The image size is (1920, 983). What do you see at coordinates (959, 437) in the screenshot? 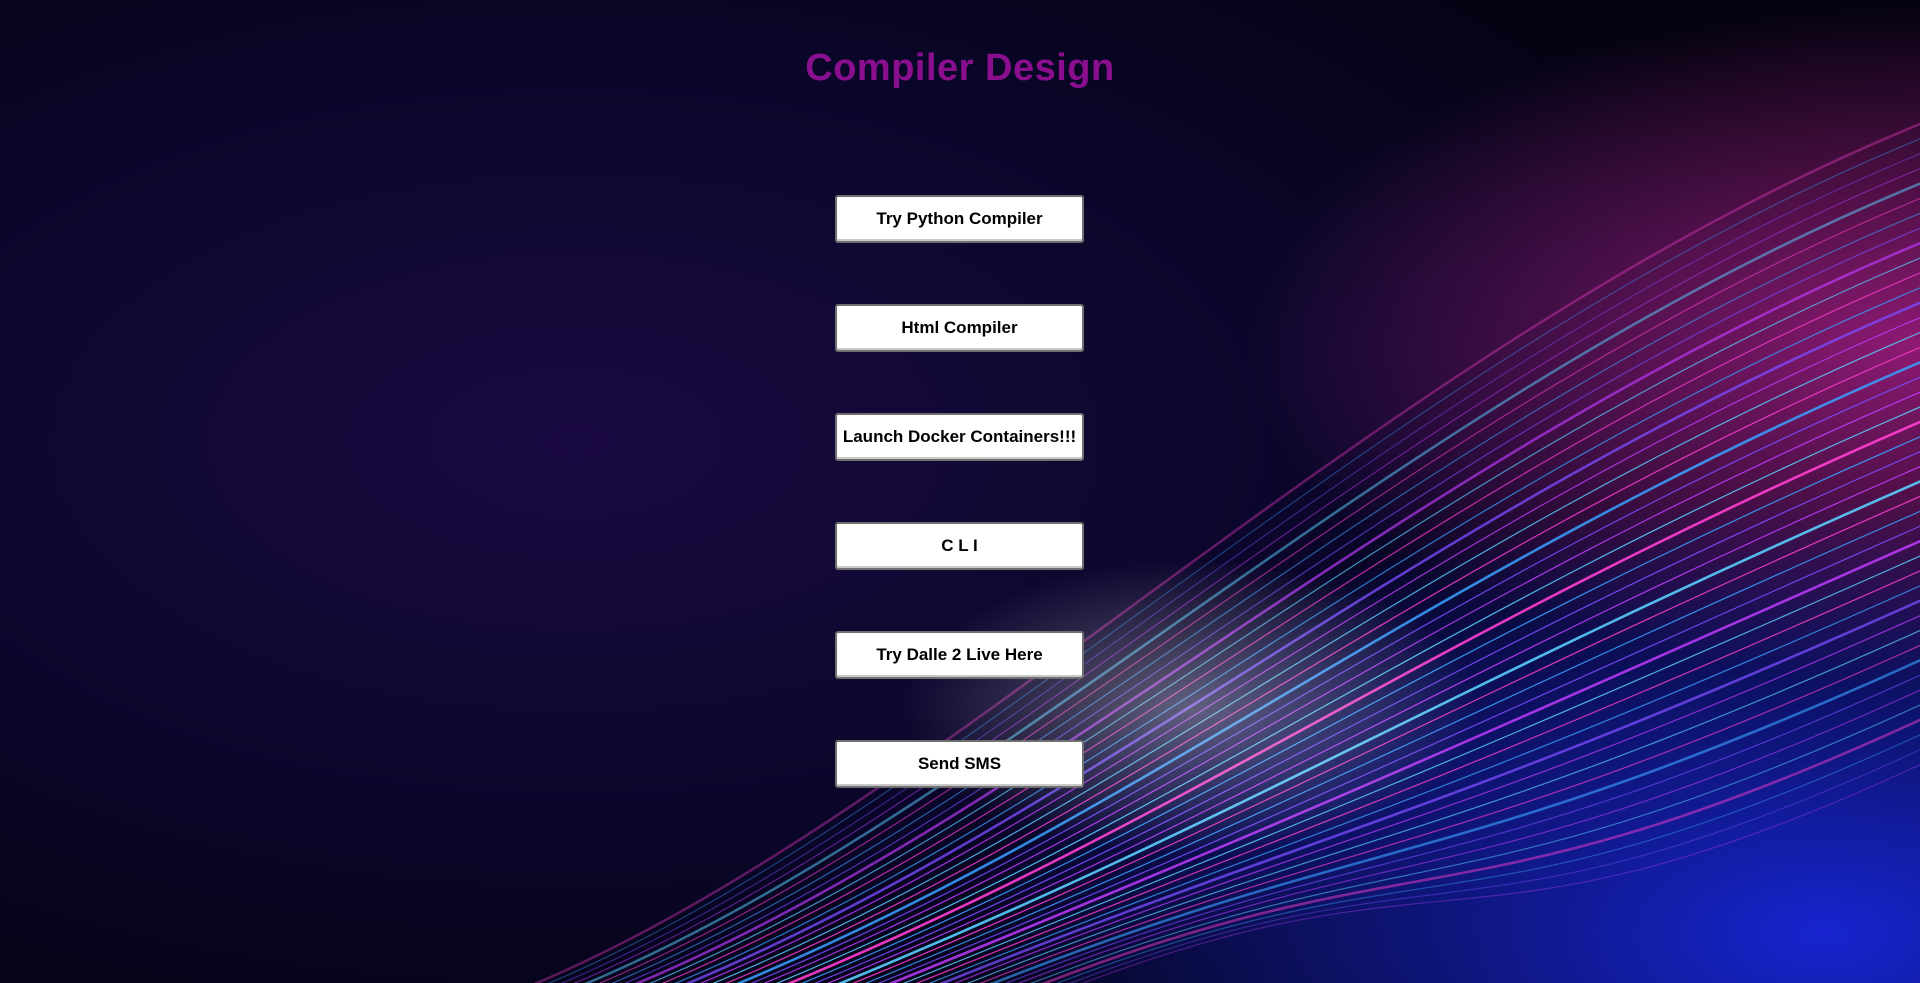
I see `launch-docker-containers-button: Launch Docker Containers!!!` at bounding box center [959, 437].